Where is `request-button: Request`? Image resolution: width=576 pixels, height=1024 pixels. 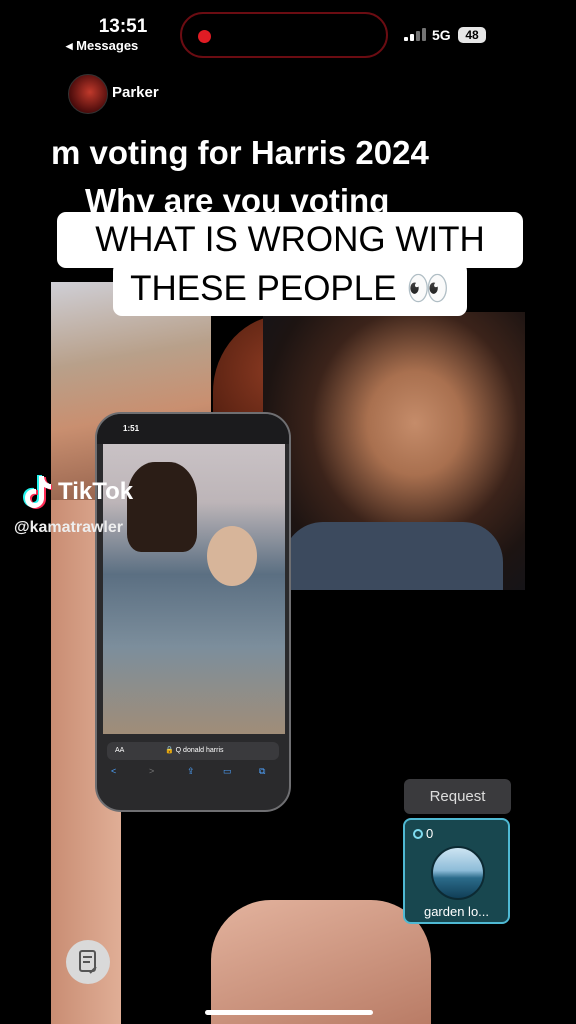
request-button: Request is located at coordinates (457, 796).